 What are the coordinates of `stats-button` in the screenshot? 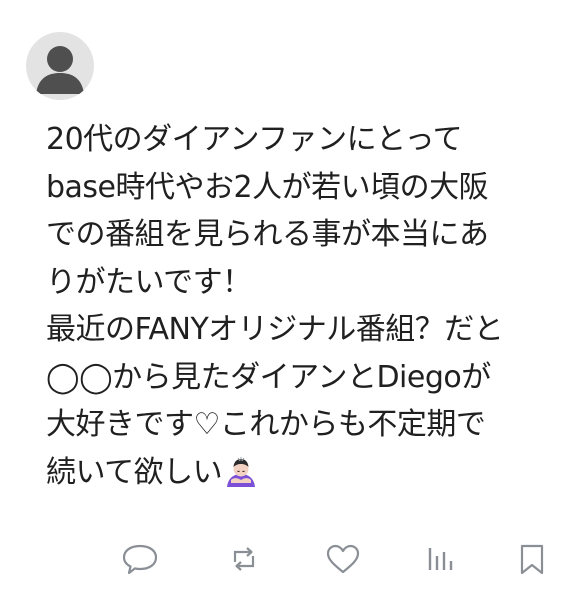 It's located at (438, 559).